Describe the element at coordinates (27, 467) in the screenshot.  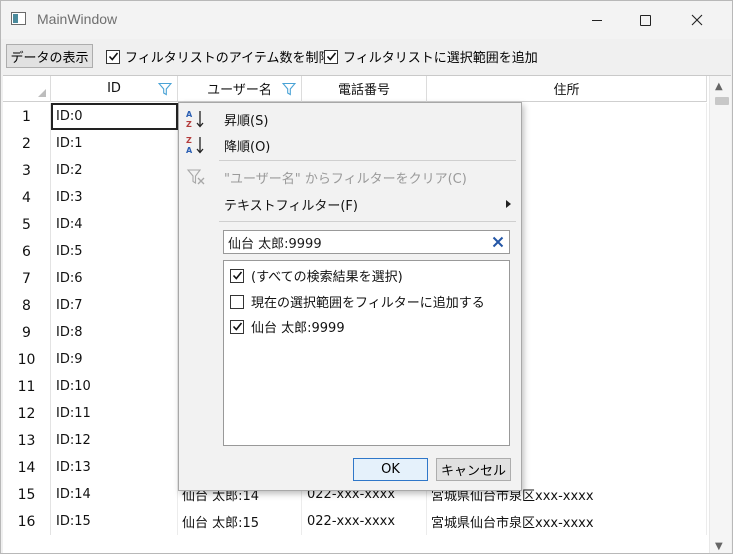
I see `row-number: 14` at that location.